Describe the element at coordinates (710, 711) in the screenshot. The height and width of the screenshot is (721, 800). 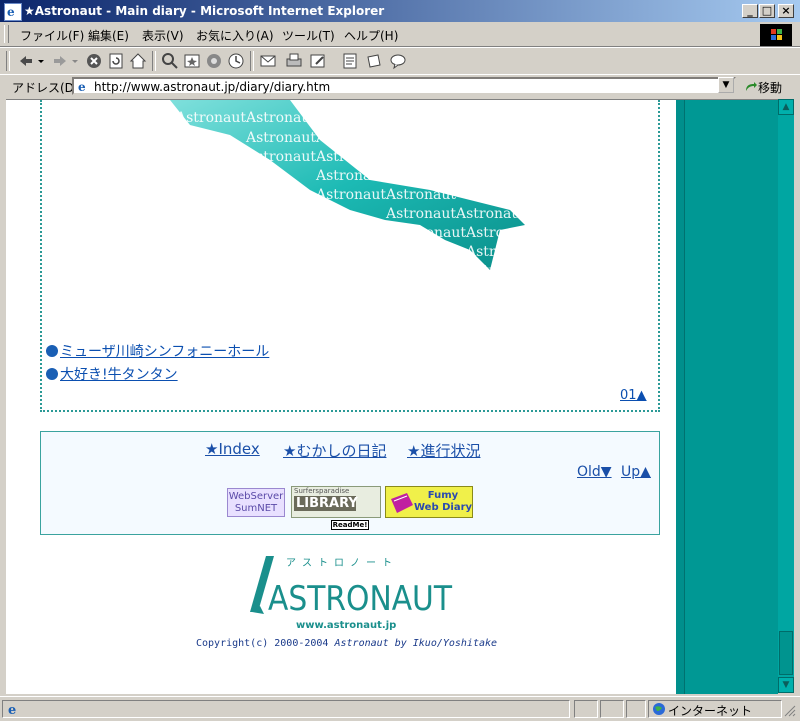
I see `zone-label: インターネット` at that location.